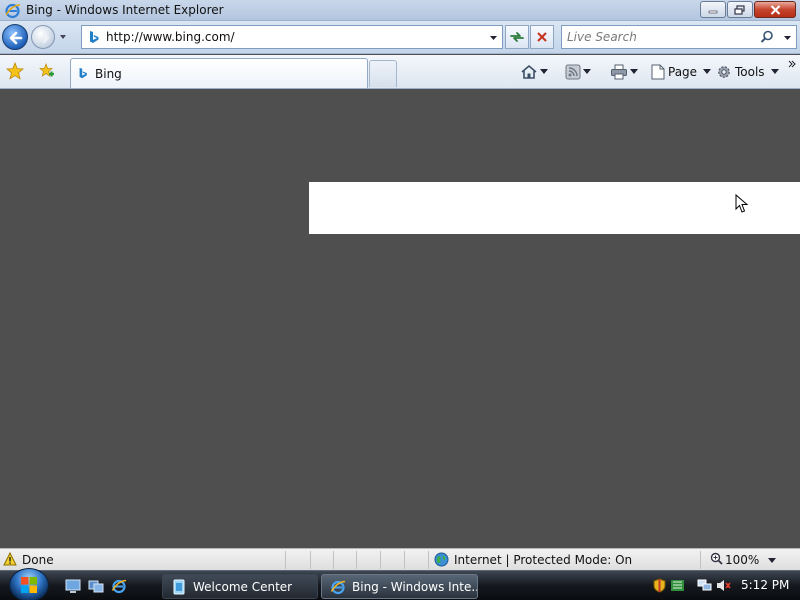 This screenshot has height=600, width=800. What do you see at coordinates (179, 586) in the screenshot?
I see `welcome-center-icon` at bounding box center [179, 586].